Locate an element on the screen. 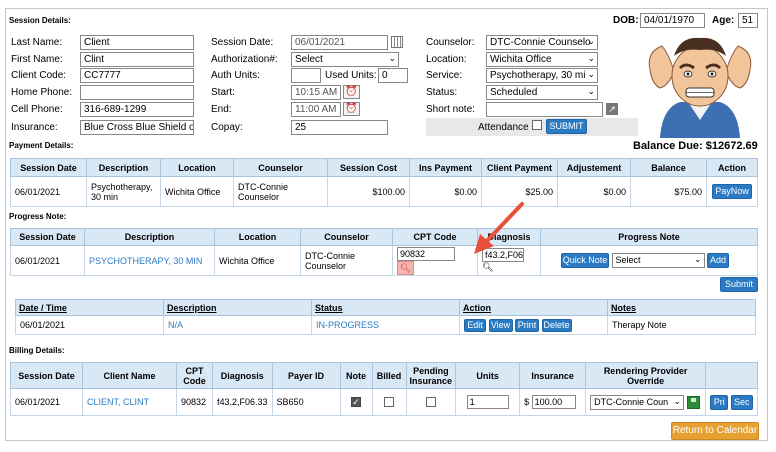 This screenshot has width=776, height=452. provider-select: DTC-Connie Coun ⌄ is located at coordinates (637, 402).